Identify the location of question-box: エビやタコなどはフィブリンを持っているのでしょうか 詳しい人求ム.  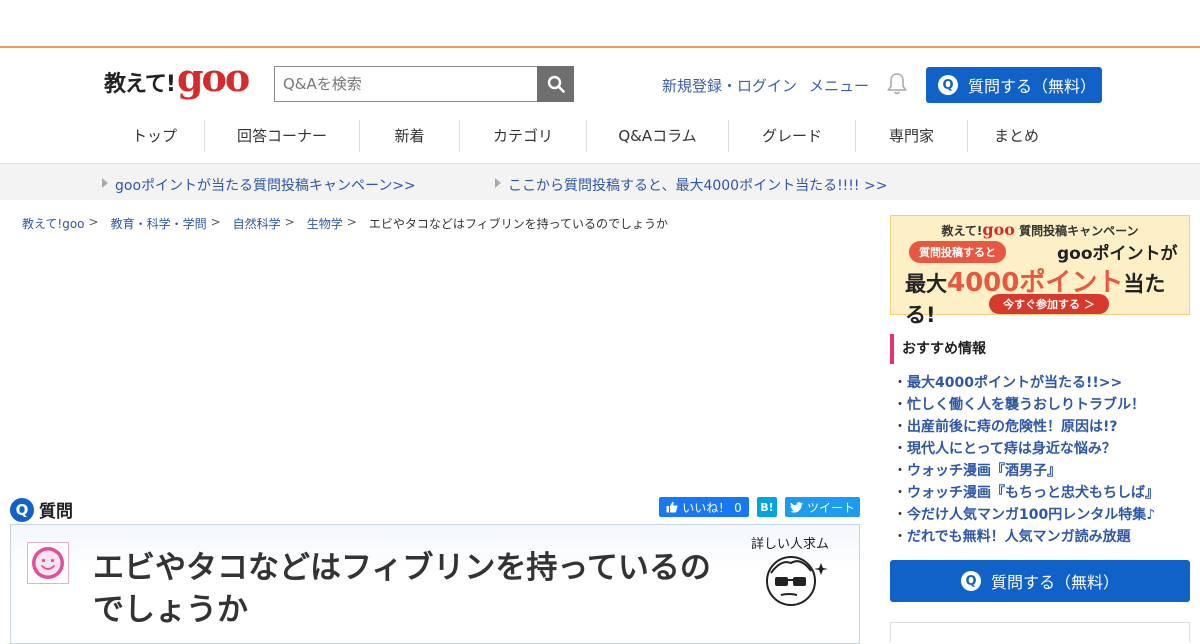
(435, 584).